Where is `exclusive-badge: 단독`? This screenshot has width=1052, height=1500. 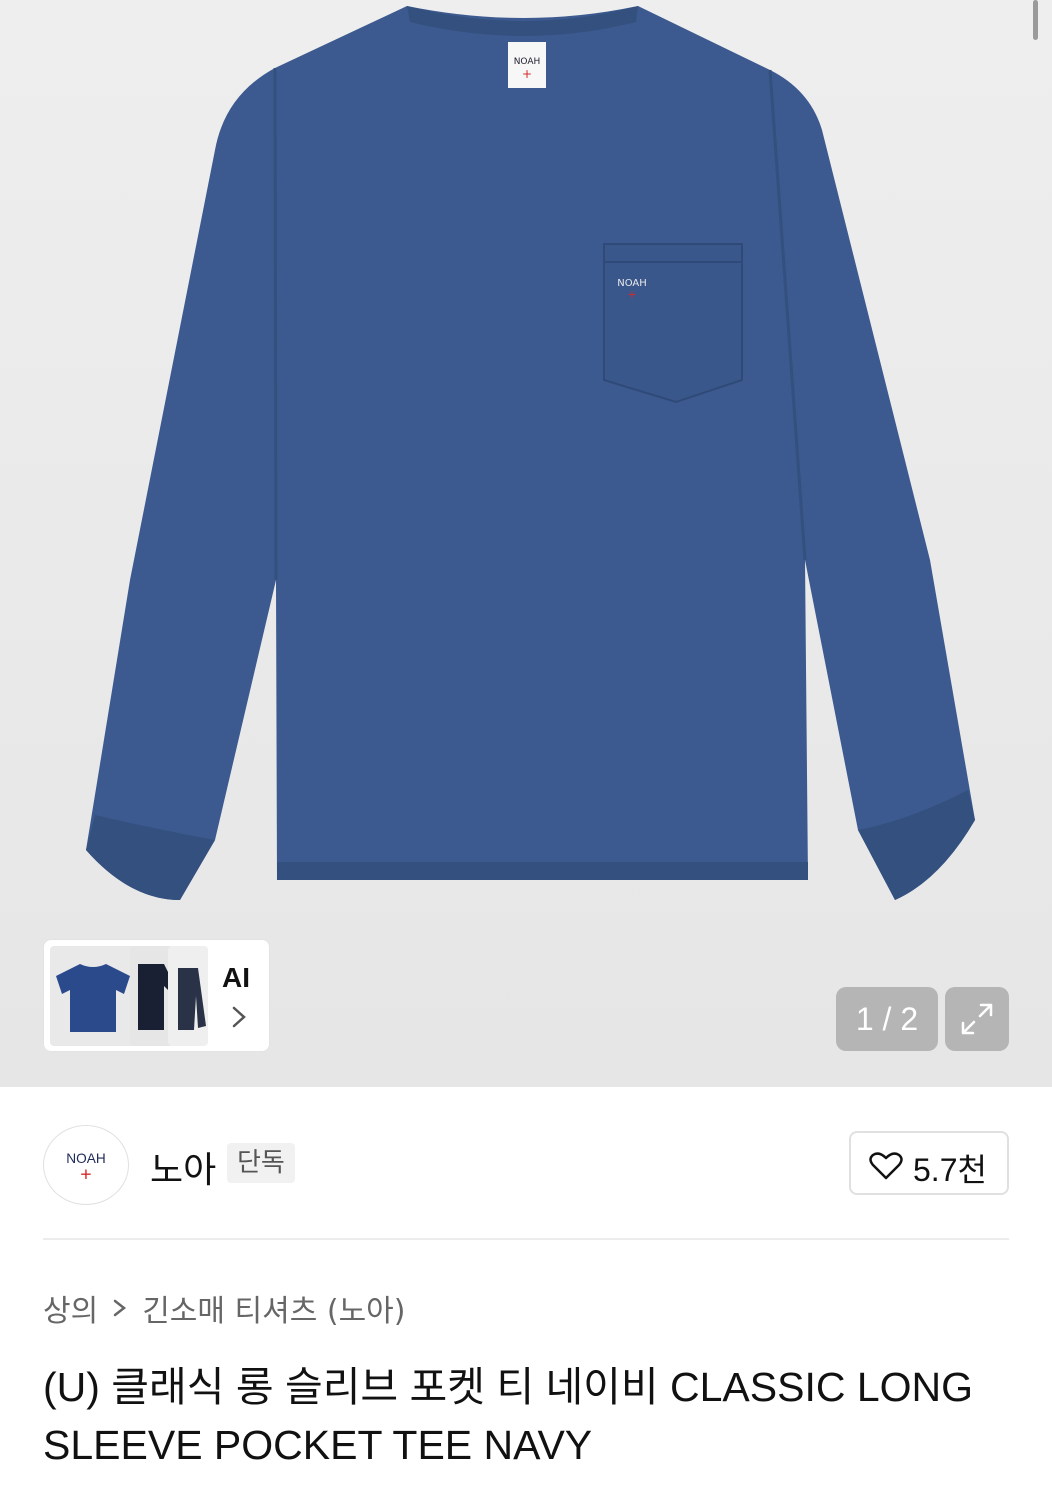 exclusive-badge: 단독 is located at coordinates (261, 1163).